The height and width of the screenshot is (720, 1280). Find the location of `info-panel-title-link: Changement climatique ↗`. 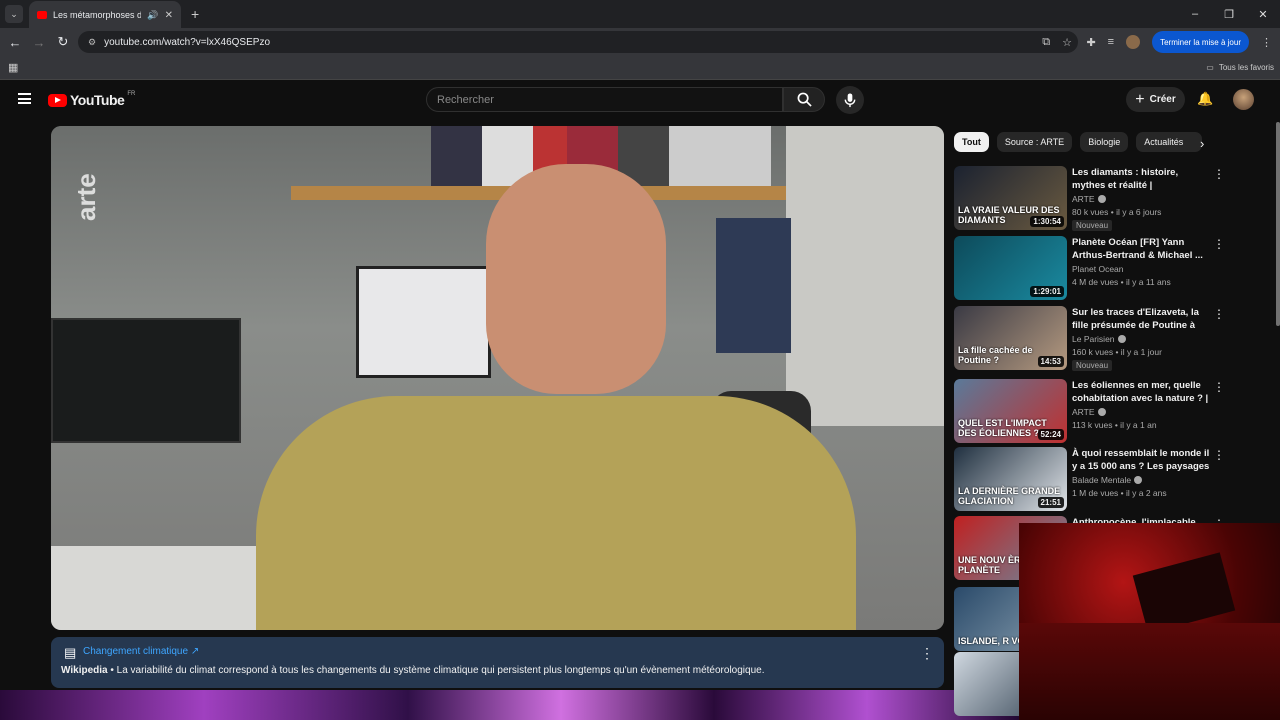

info-panel-title-link: Changement climatique ↗ is located at coordinates (141, 651).